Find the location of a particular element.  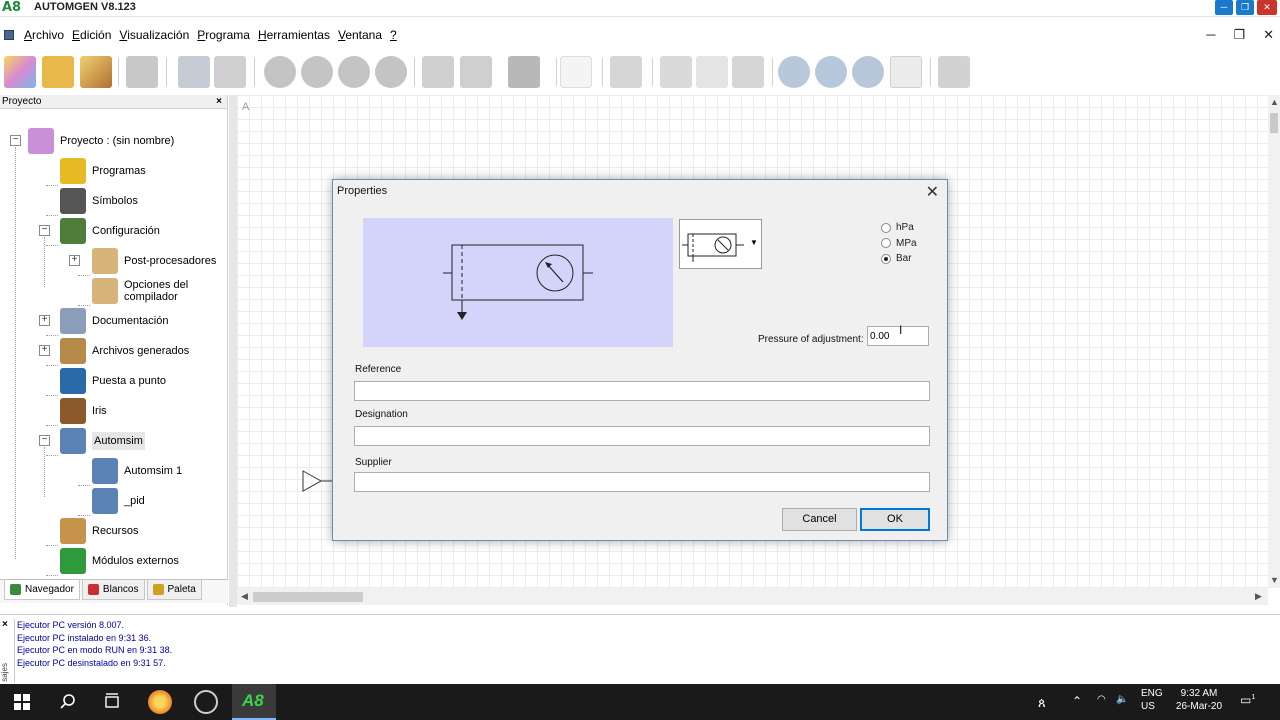

disconnect-icon is located at coordinates (476, 72).